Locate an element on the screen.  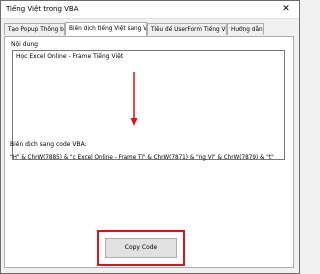
tab-popup-notification: Tạo Popup Thông báo is located at coordinates (34, 29).